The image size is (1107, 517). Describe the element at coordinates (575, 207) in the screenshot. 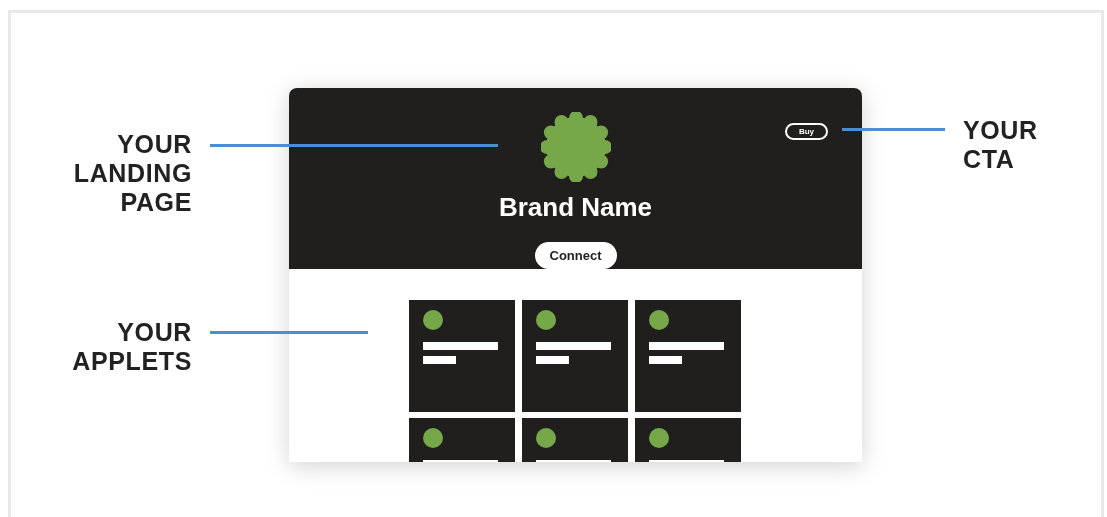

I see `brand-name: Brand Name` at that location.